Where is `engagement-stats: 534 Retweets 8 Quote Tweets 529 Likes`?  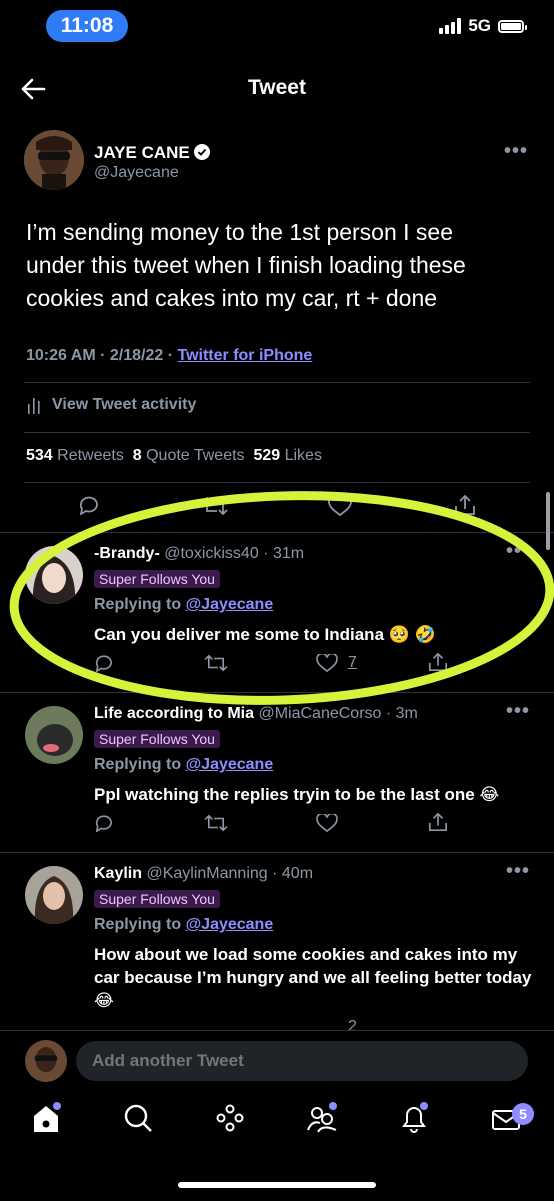
engagement-stats: 534 Retweets 8 Quote Tweets 529 Likes is located at coordinates (174, 456).